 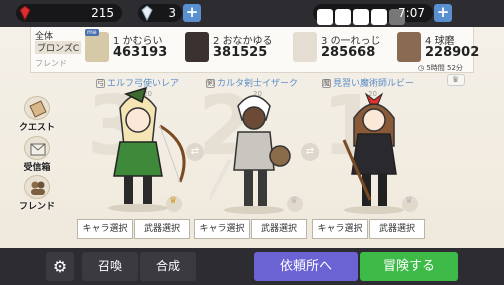 What do you see at coordinates (102, 13) in the screenshot?
I see `red-gem-count: 215` at bounding box center [102, 13].